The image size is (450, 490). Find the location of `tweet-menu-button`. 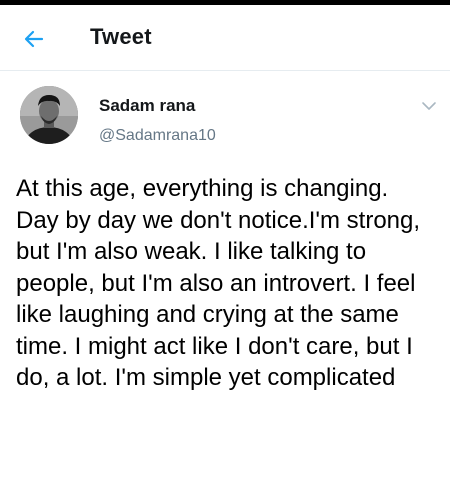

tweet-menu-button is located at coordinates (429, 106).